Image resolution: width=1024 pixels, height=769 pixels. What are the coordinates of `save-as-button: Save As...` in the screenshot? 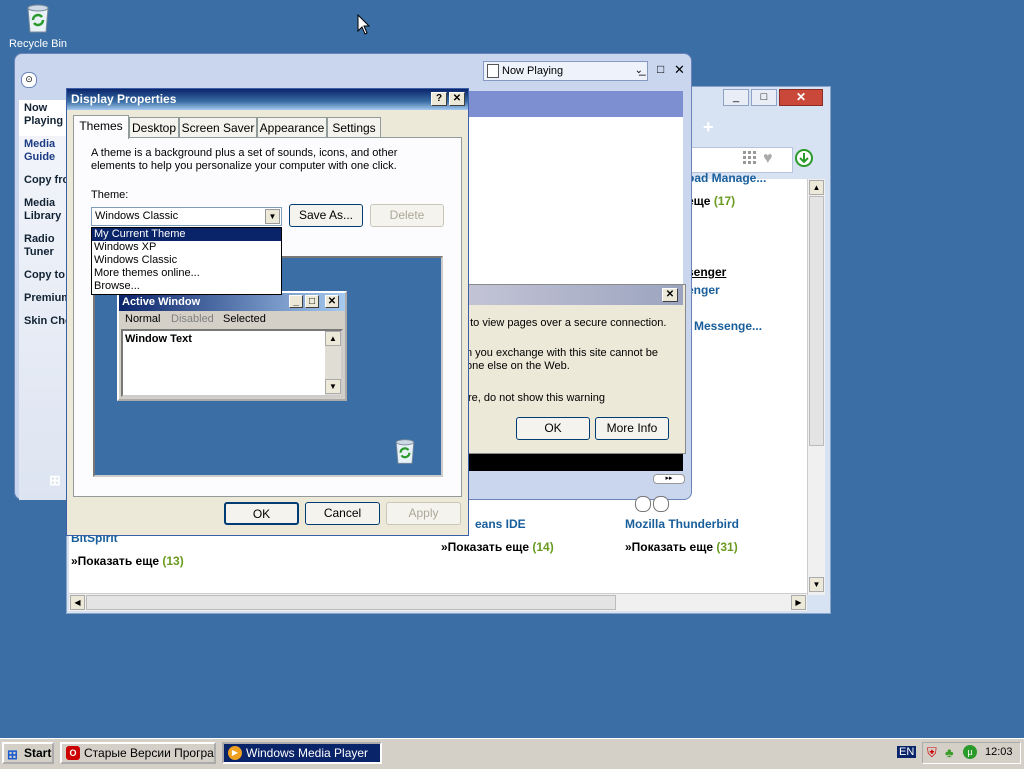 It's located at (326, 215).